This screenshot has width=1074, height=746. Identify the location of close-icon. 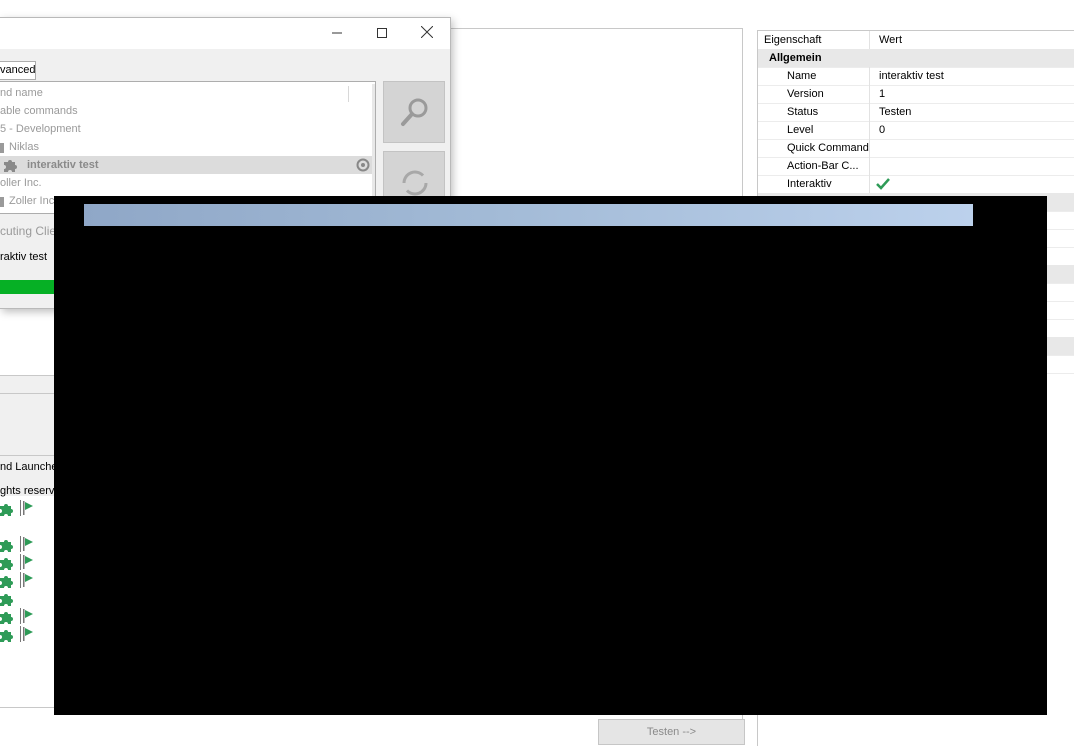
(426, 32).